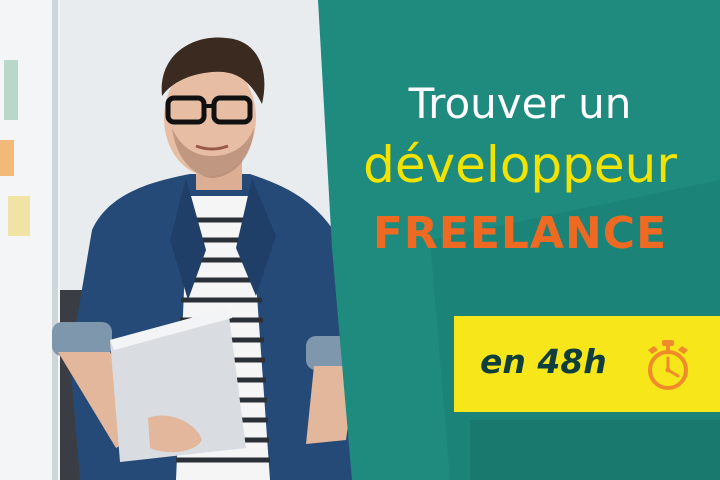 The width and height of the screenshot is (720, 480). I want to click on headline-line-2: développeur, so click(520, 165).